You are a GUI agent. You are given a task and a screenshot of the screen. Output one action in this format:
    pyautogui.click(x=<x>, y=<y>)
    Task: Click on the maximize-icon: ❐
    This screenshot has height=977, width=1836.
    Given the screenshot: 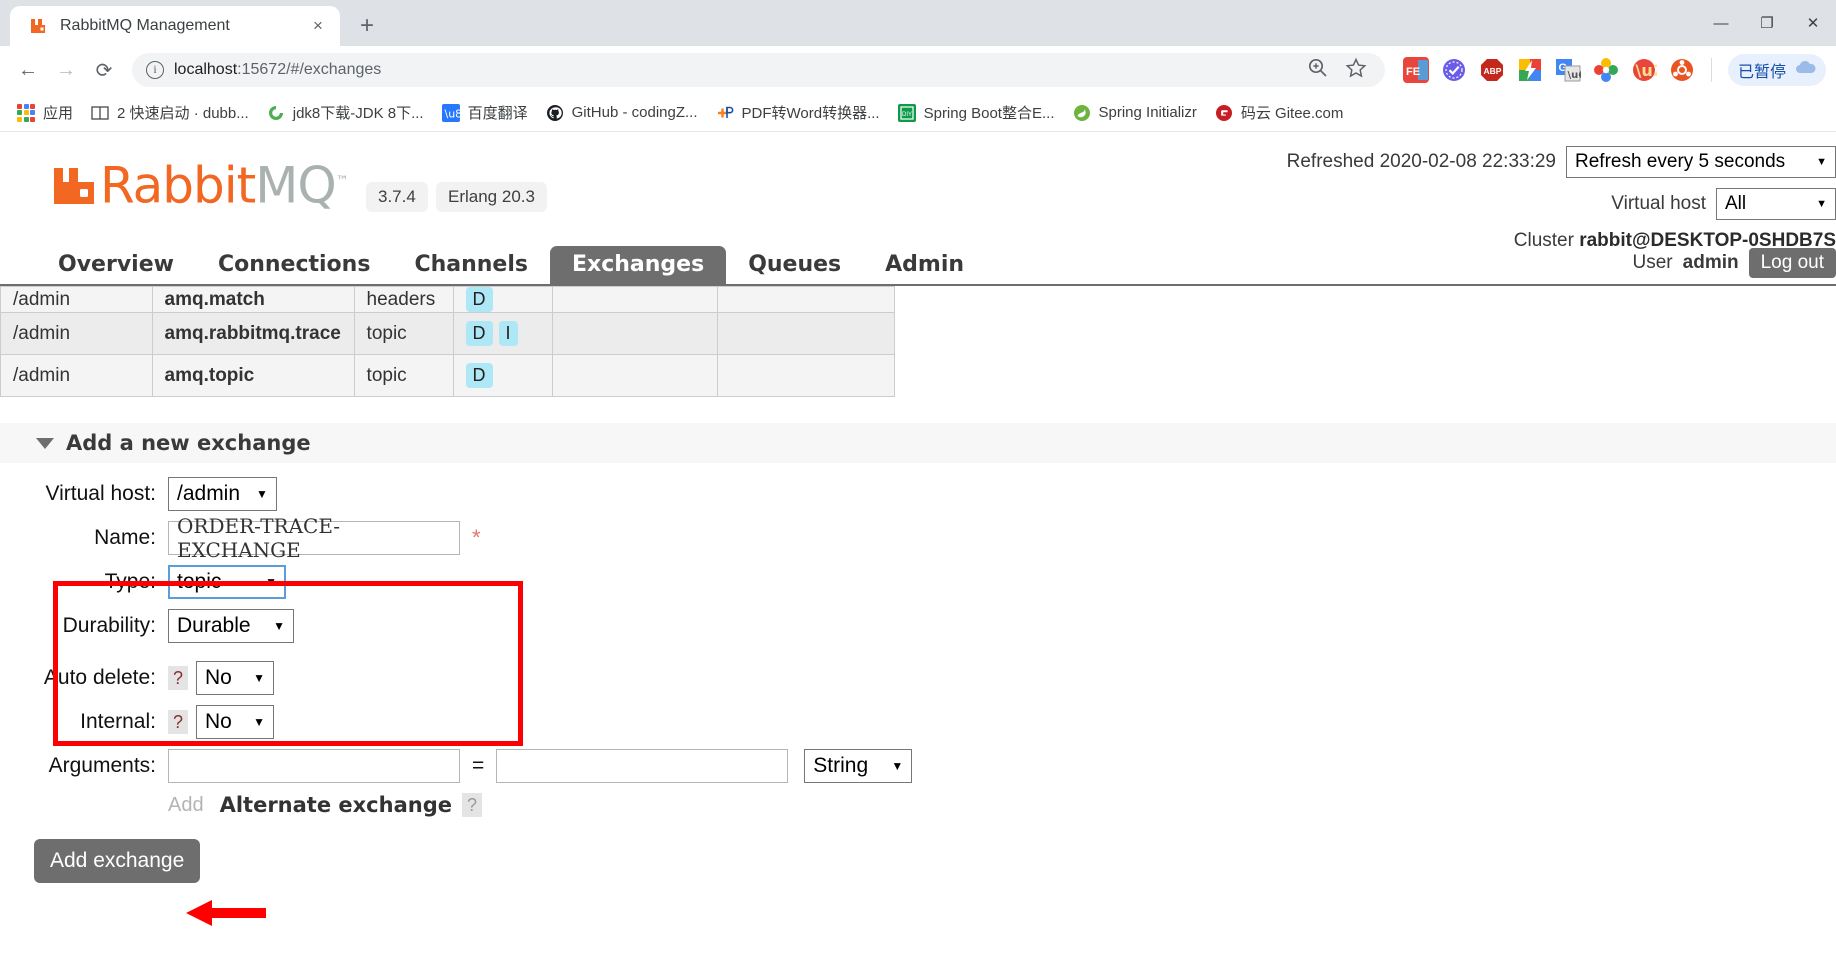 What is the action you would take?
    pyautogui.click(x=1767, y=23)
    